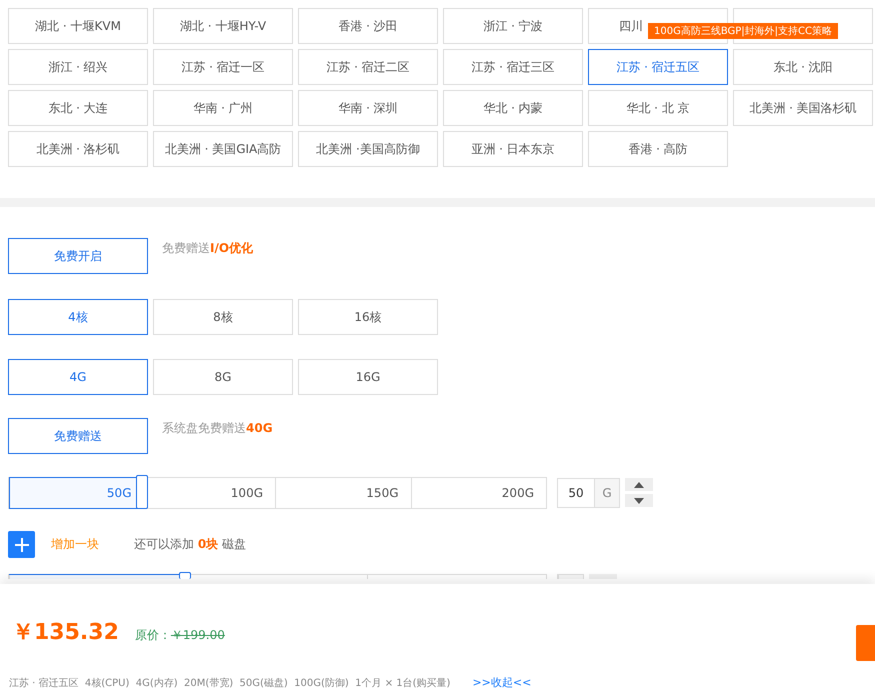  Describe the element at coordinates (78, 256) in the screenshot. I see `option-button: 免费开启` at that location.